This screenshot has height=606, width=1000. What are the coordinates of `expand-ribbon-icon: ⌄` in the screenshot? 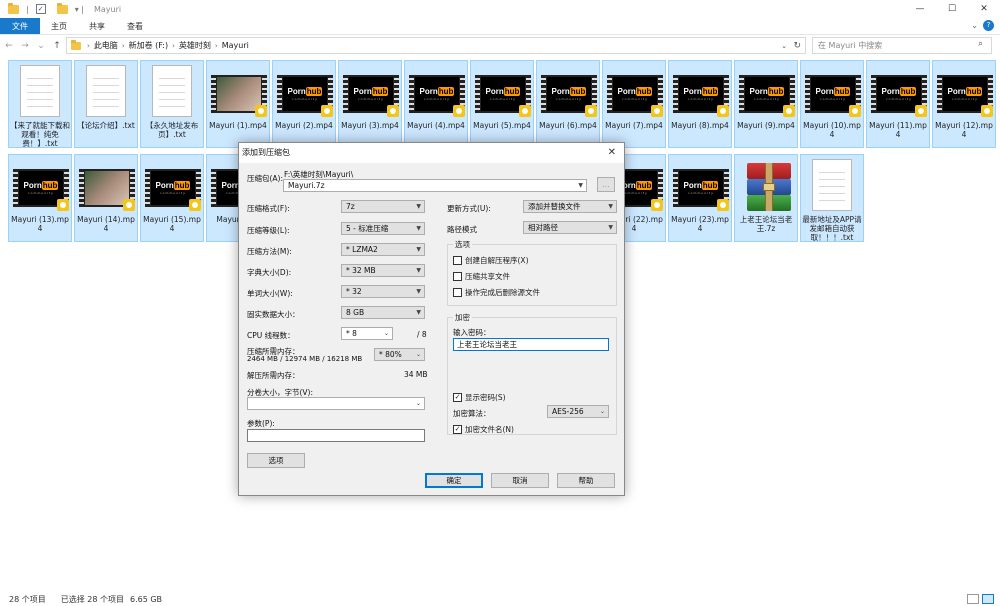 It's located at (974, 25).